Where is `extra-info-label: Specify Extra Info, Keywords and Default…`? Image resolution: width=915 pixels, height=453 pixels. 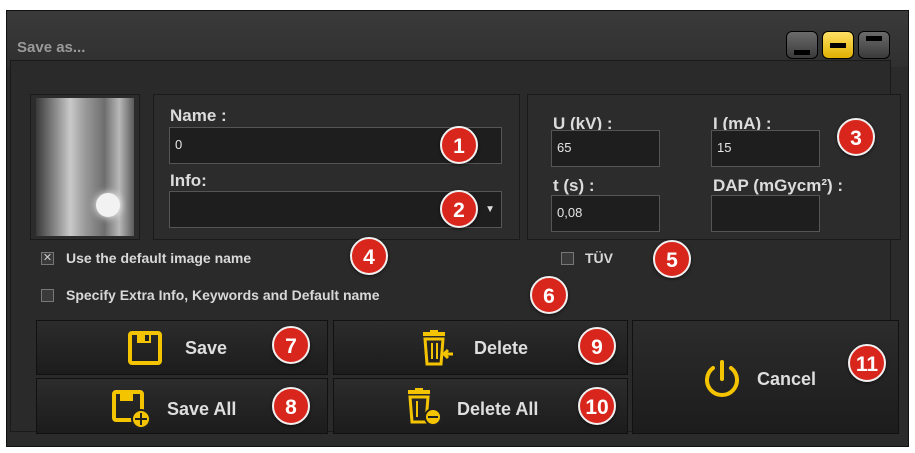
extra-info-label: Specify Extra Info, Keywords and Default… is located at coordinates (223, 295).